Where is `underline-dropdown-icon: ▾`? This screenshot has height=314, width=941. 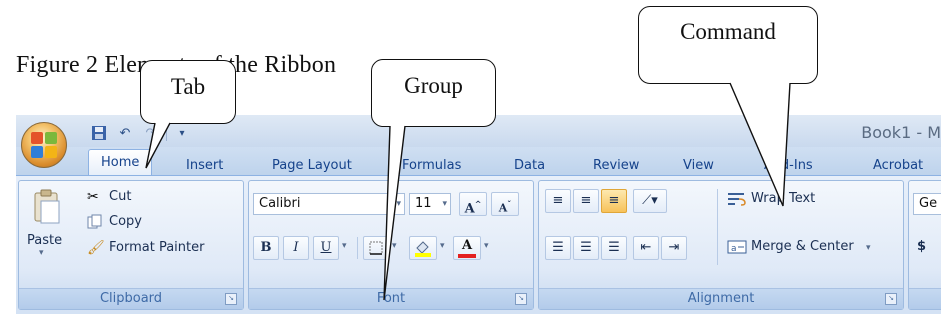
underline-dropdown-icon: ▾ is located at coordinates (344, 246).